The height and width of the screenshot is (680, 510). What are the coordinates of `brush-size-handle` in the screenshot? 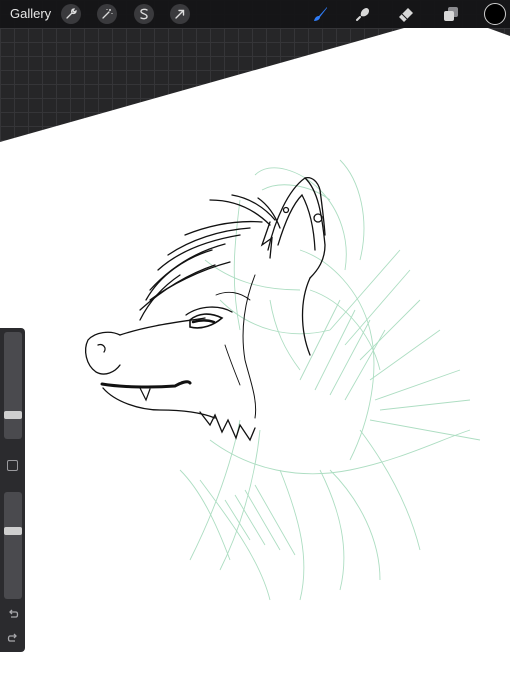 It's located at (13, 415).